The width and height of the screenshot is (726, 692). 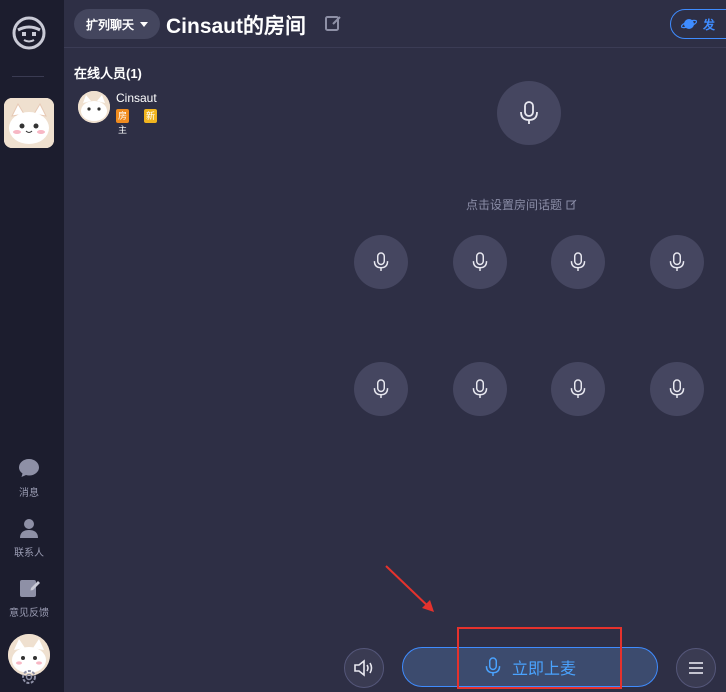 What do you see at coordinates (29, 493) in the screenshot?
I see `sidebar-item-label: 消息` at bounding box center [29, 493].